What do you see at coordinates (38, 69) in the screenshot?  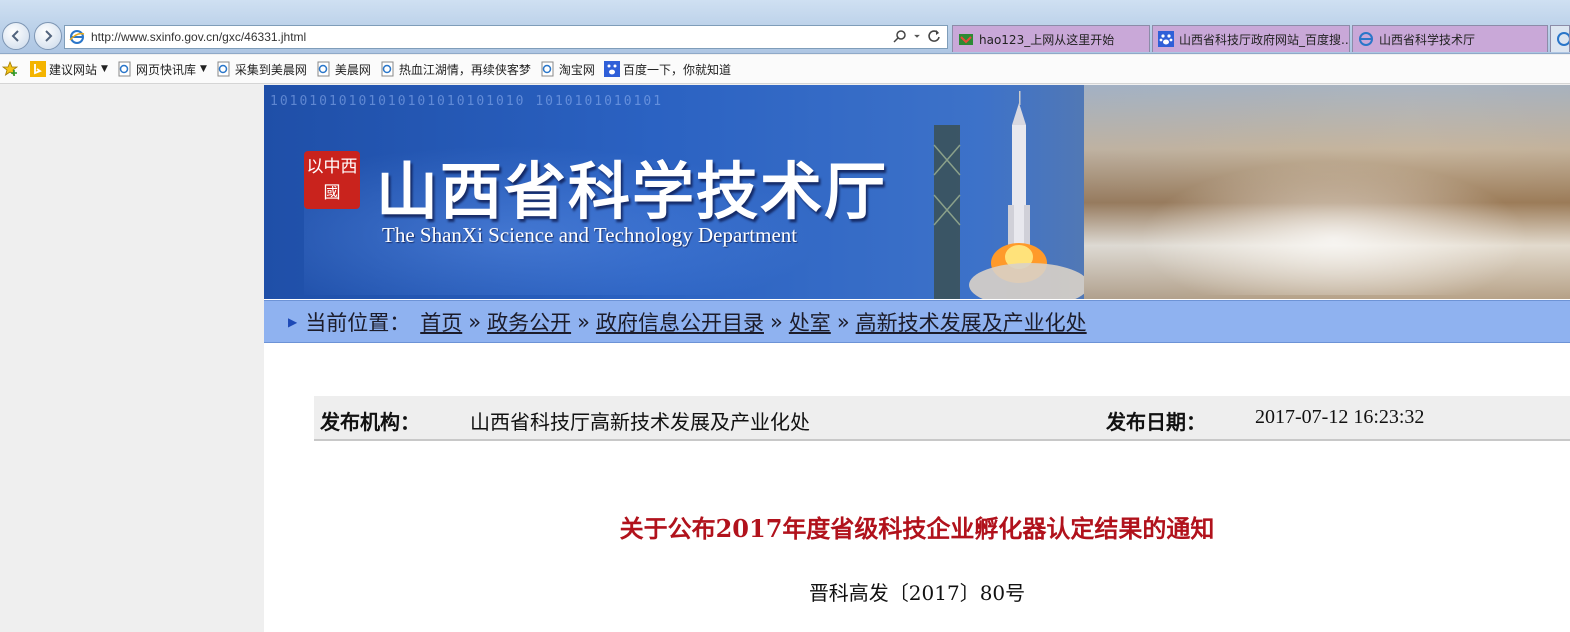 I see `bing-icon` at bounding box center [38, 69].